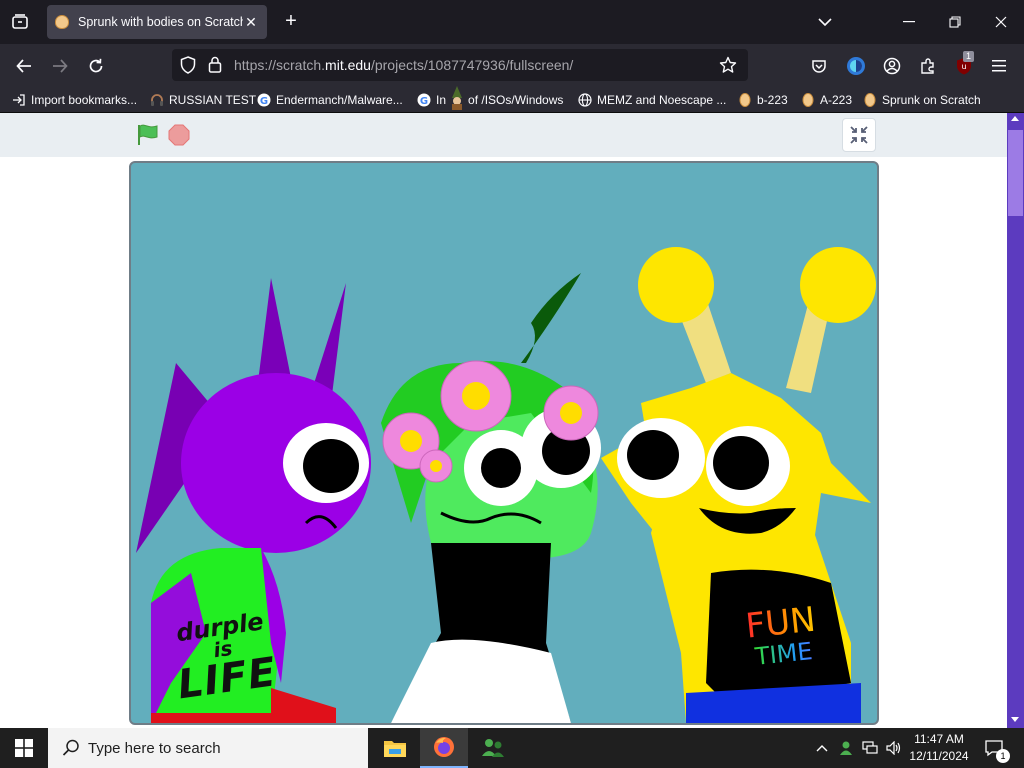  Describe the element at coordinates (836, 100) in the screenshot. I see `bookmark-label: A-223` at that location.